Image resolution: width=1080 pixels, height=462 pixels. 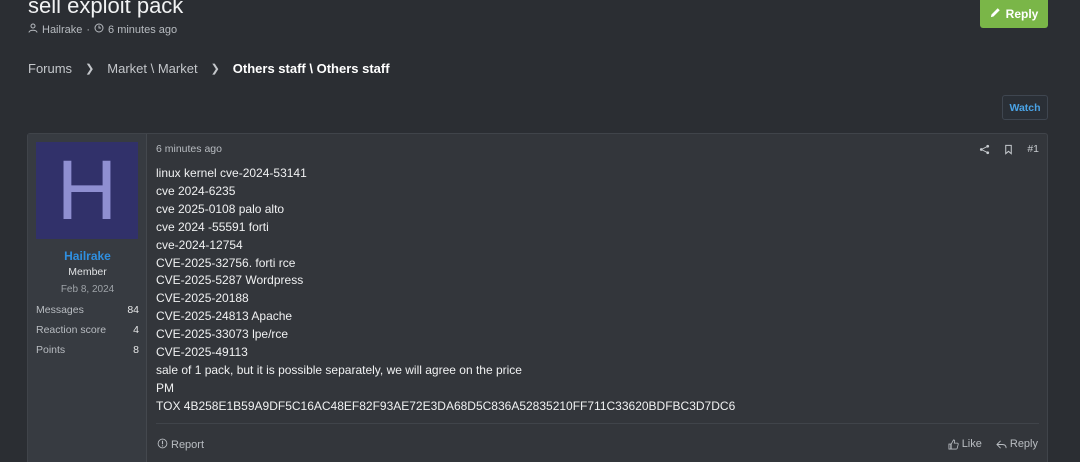 I want to click on user-icon, so click(x=33, y=29).